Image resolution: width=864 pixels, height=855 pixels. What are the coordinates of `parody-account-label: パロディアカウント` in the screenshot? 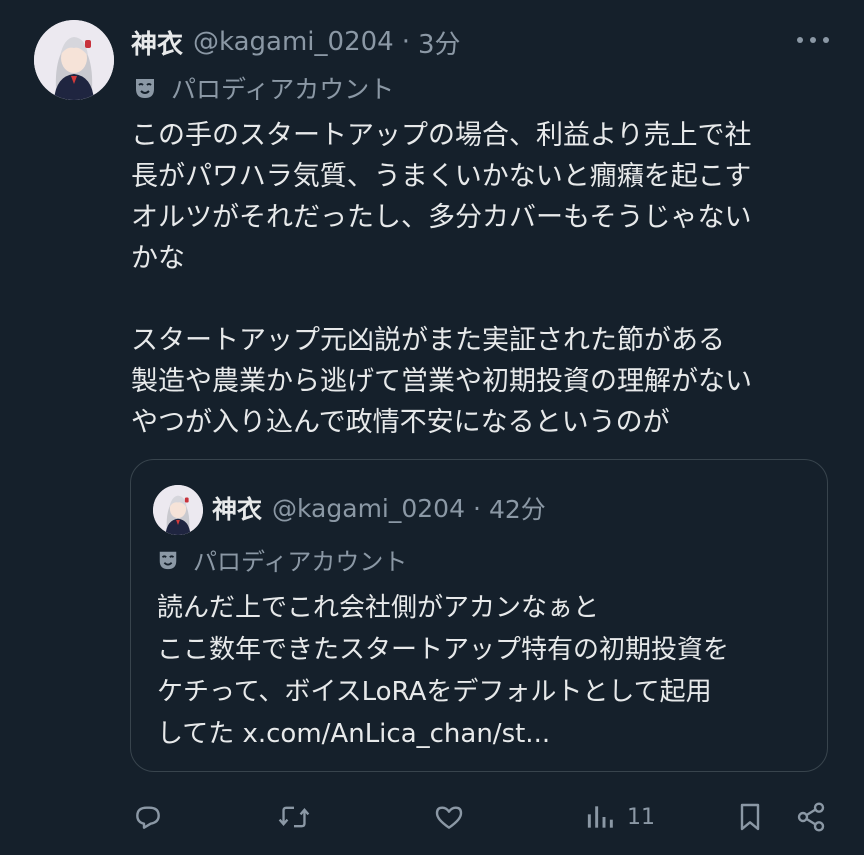 It's located at (263, 88).